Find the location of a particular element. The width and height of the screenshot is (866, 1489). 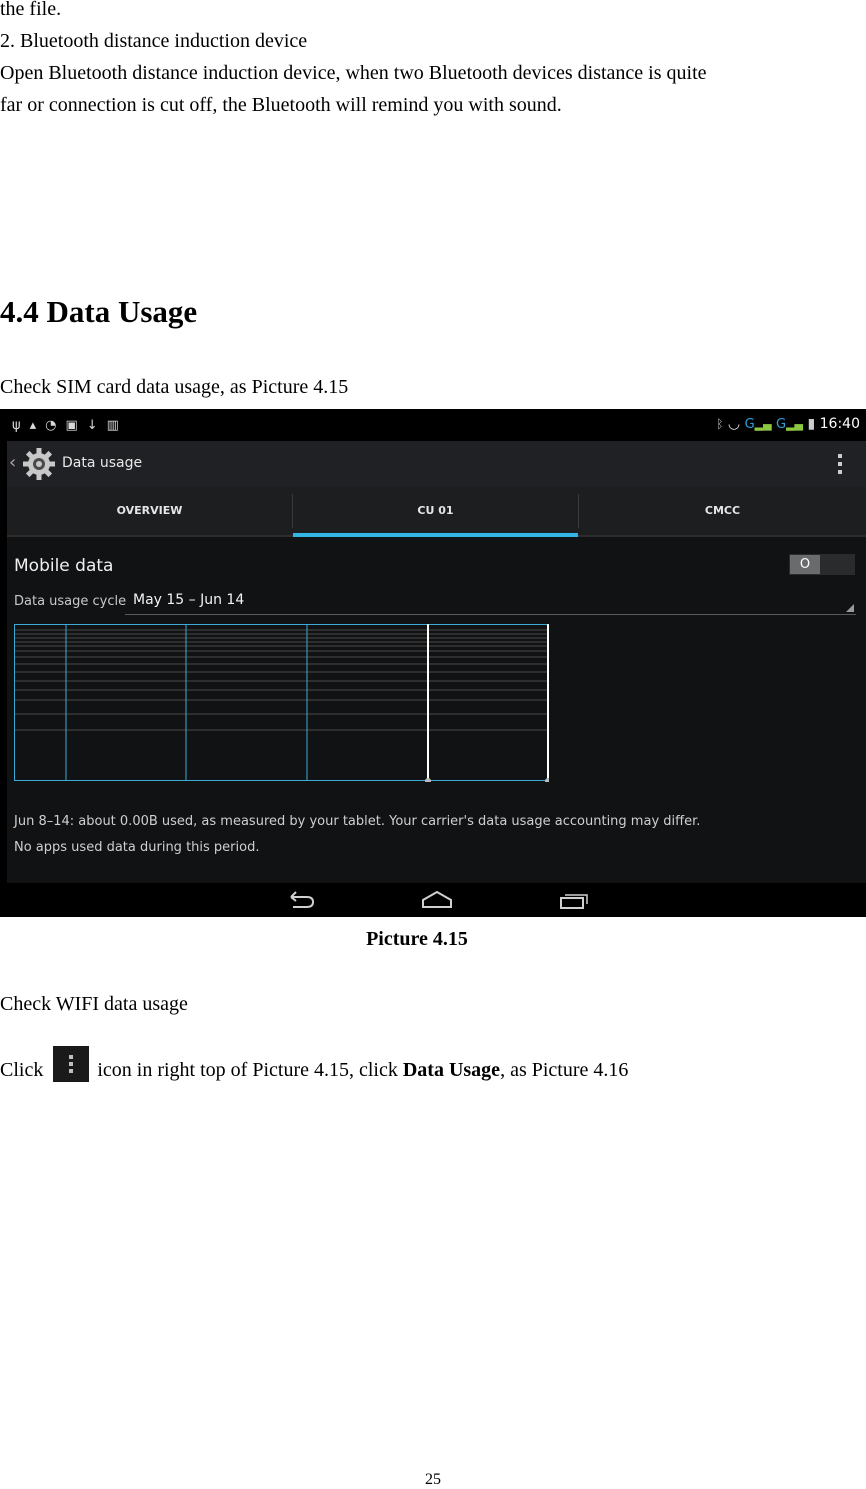

chart-grid is located at coordinates (281, 680).